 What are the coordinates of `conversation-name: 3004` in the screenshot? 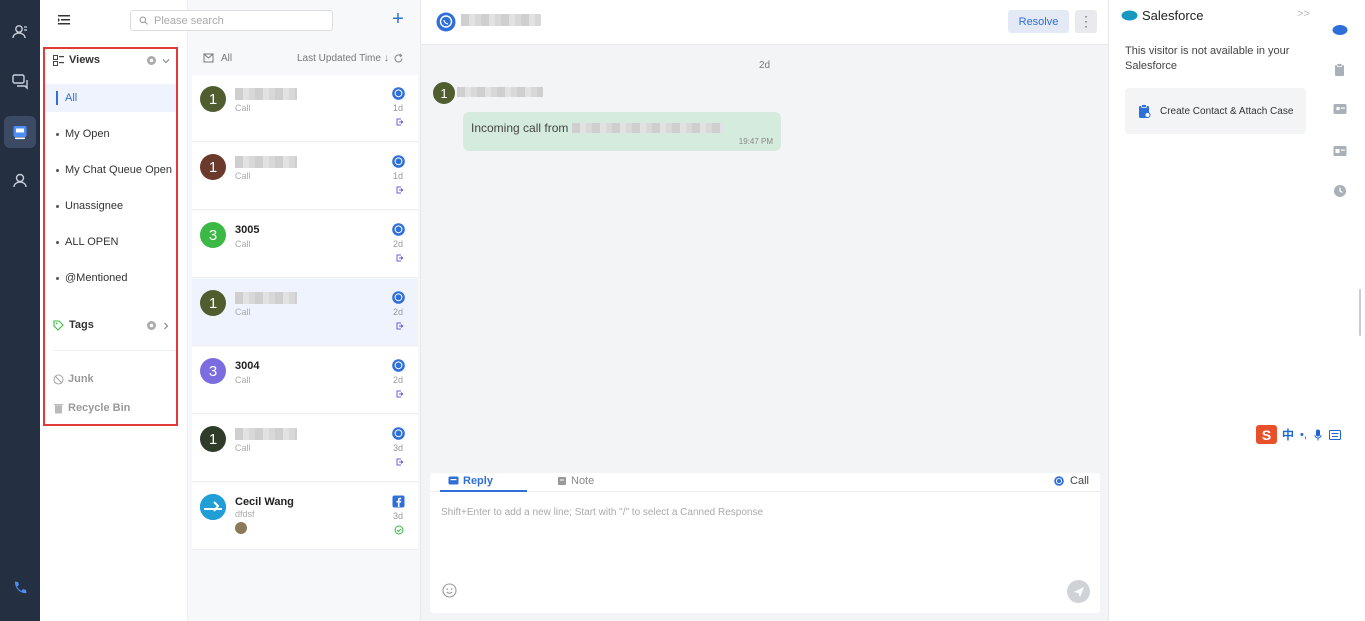 It's located at (247, 366).